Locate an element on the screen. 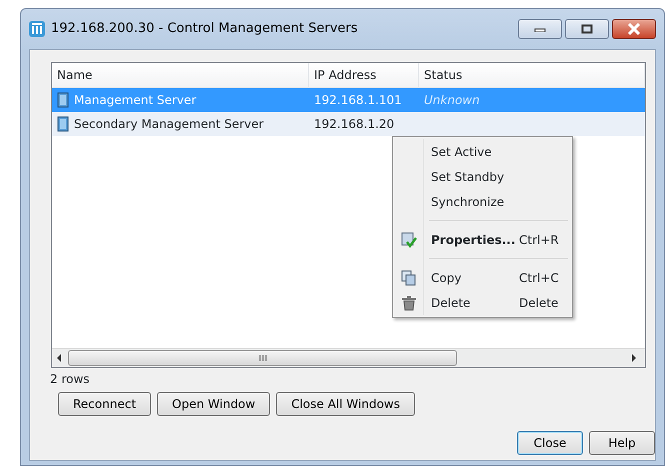  menu-label: Set Active is located at coordinates (461, 152).